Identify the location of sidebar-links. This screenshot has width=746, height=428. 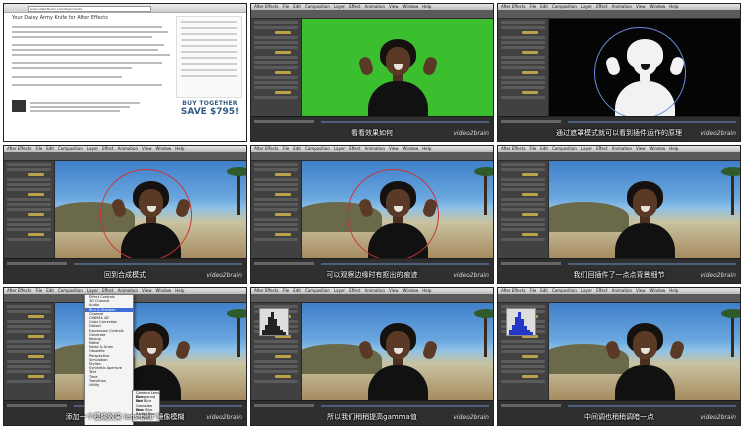
(209, 57).